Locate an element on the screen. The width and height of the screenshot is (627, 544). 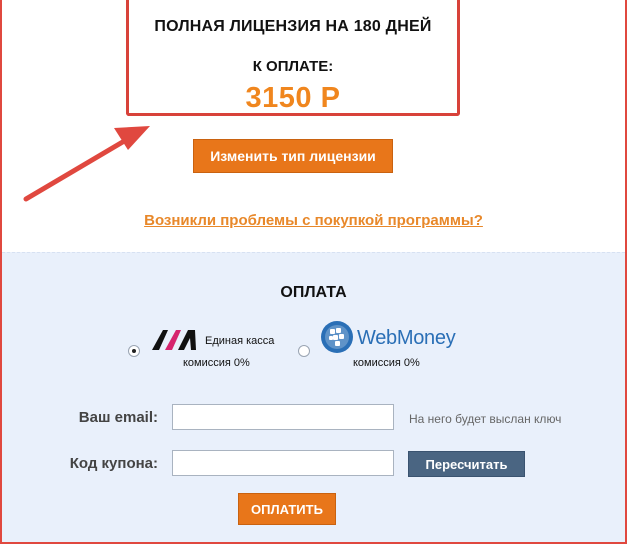
recalculate-button: Пересчитать is located at coordinates (466, 464).